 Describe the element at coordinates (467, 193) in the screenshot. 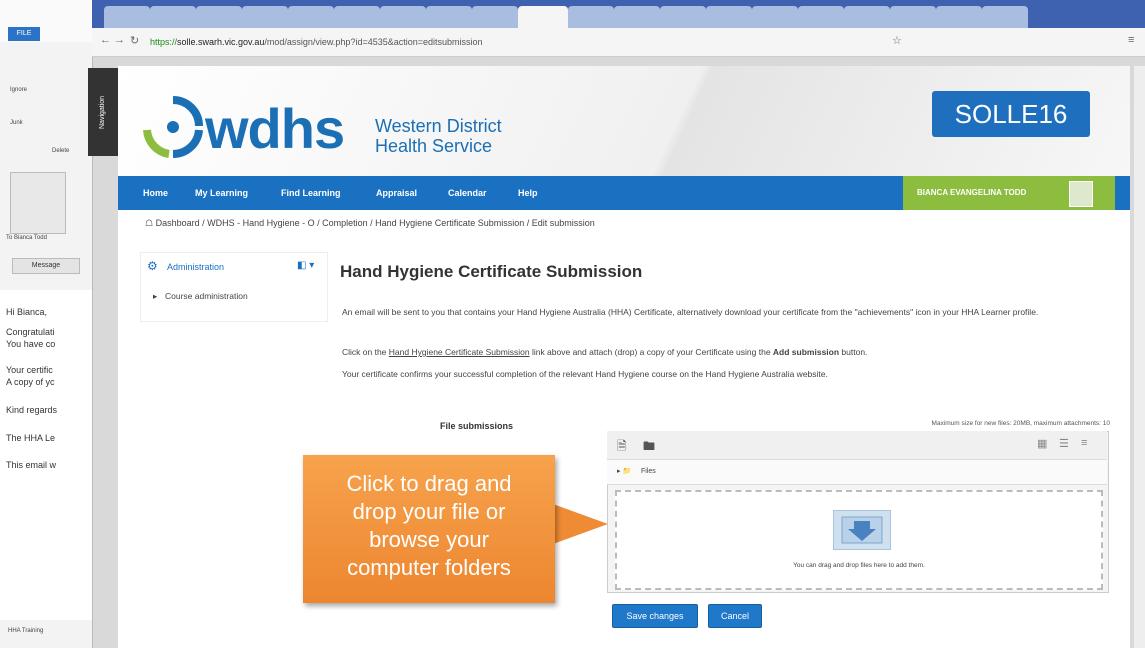

I see `menu-item-calendar: Calendar` at that location.